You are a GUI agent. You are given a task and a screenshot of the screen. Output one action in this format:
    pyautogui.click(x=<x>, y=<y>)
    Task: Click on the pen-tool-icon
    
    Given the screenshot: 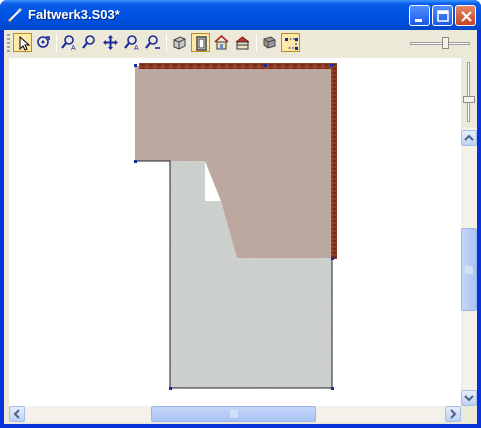 What is the action you would take?
    pyautogui.click(x=15, y=14)
    